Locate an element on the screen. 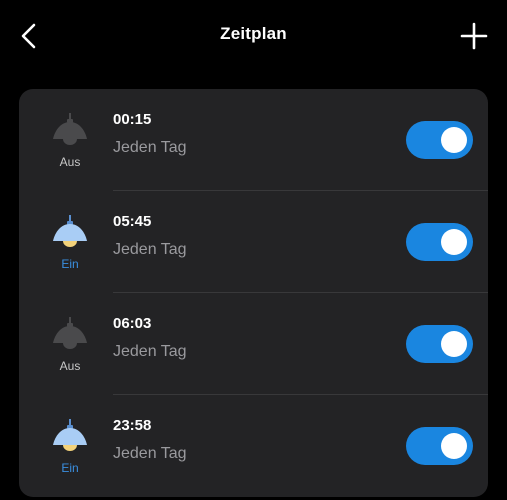  add-schedule-button is located at coordinates (474, 36).